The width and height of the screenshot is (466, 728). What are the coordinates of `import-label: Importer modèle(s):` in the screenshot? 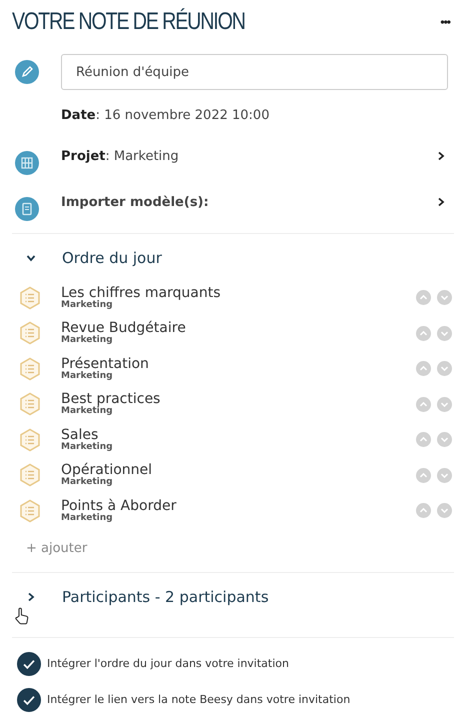 It's located at (135, 202).